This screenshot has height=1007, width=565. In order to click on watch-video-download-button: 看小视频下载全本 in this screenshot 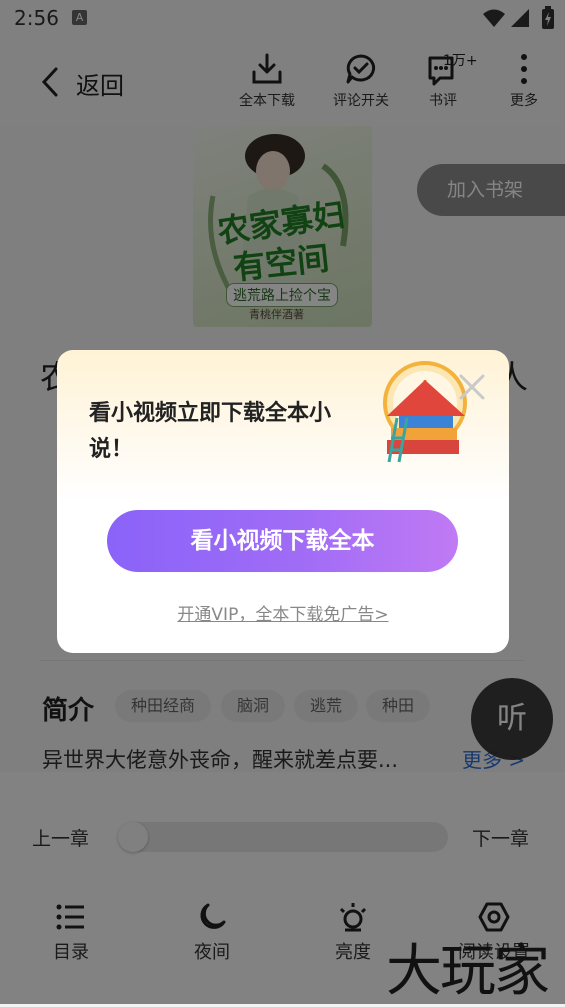, I will do `click(282, 541)`.